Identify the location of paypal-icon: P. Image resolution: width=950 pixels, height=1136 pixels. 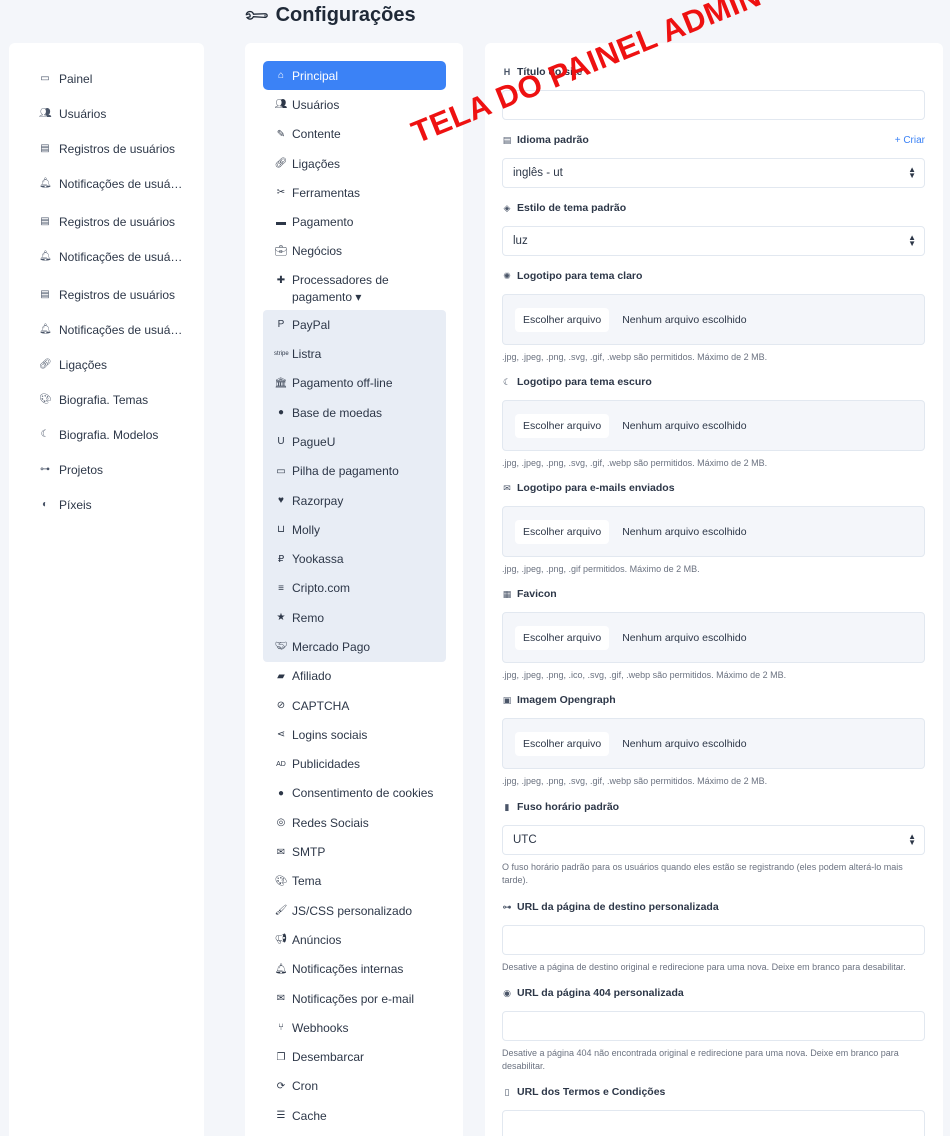
(281, 325).